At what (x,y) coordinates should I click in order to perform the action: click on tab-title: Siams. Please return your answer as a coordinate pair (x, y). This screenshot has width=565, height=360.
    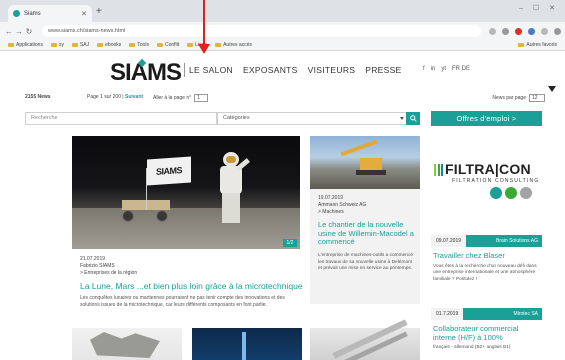
    Looking at the image, I should click on (32, 13).